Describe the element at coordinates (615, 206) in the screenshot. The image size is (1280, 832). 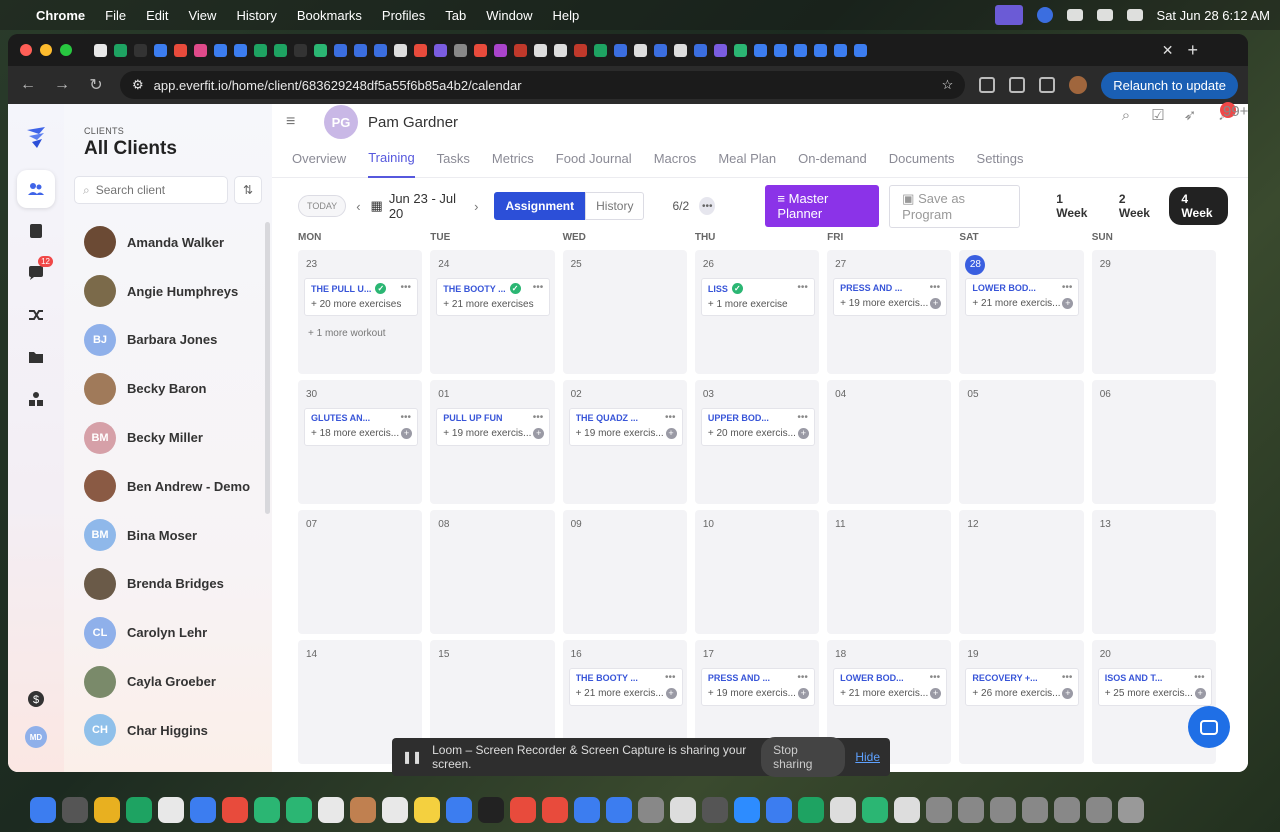
I see `history-tab: History` at that location.